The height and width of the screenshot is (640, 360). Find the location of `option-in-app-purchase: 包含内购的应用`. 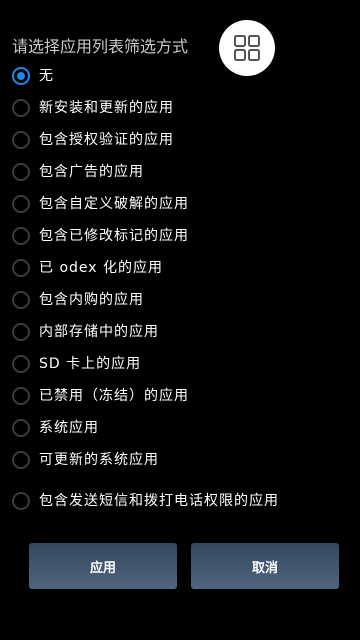

option-in-app-purchase: 包含内购的应用 is located at coordinates (180, 300).